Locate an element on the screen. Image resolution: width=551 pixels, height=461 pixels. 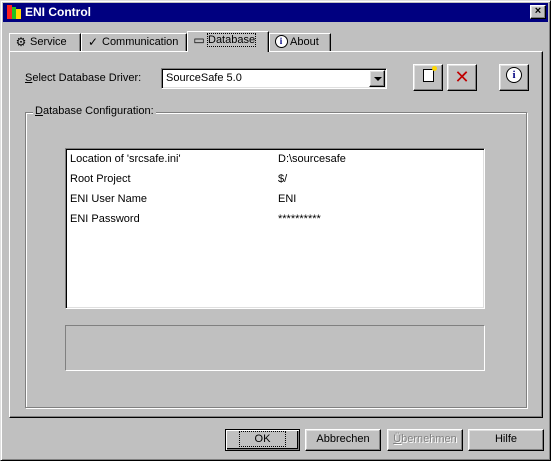
close-icon: × is located at coordinates (538, 11).